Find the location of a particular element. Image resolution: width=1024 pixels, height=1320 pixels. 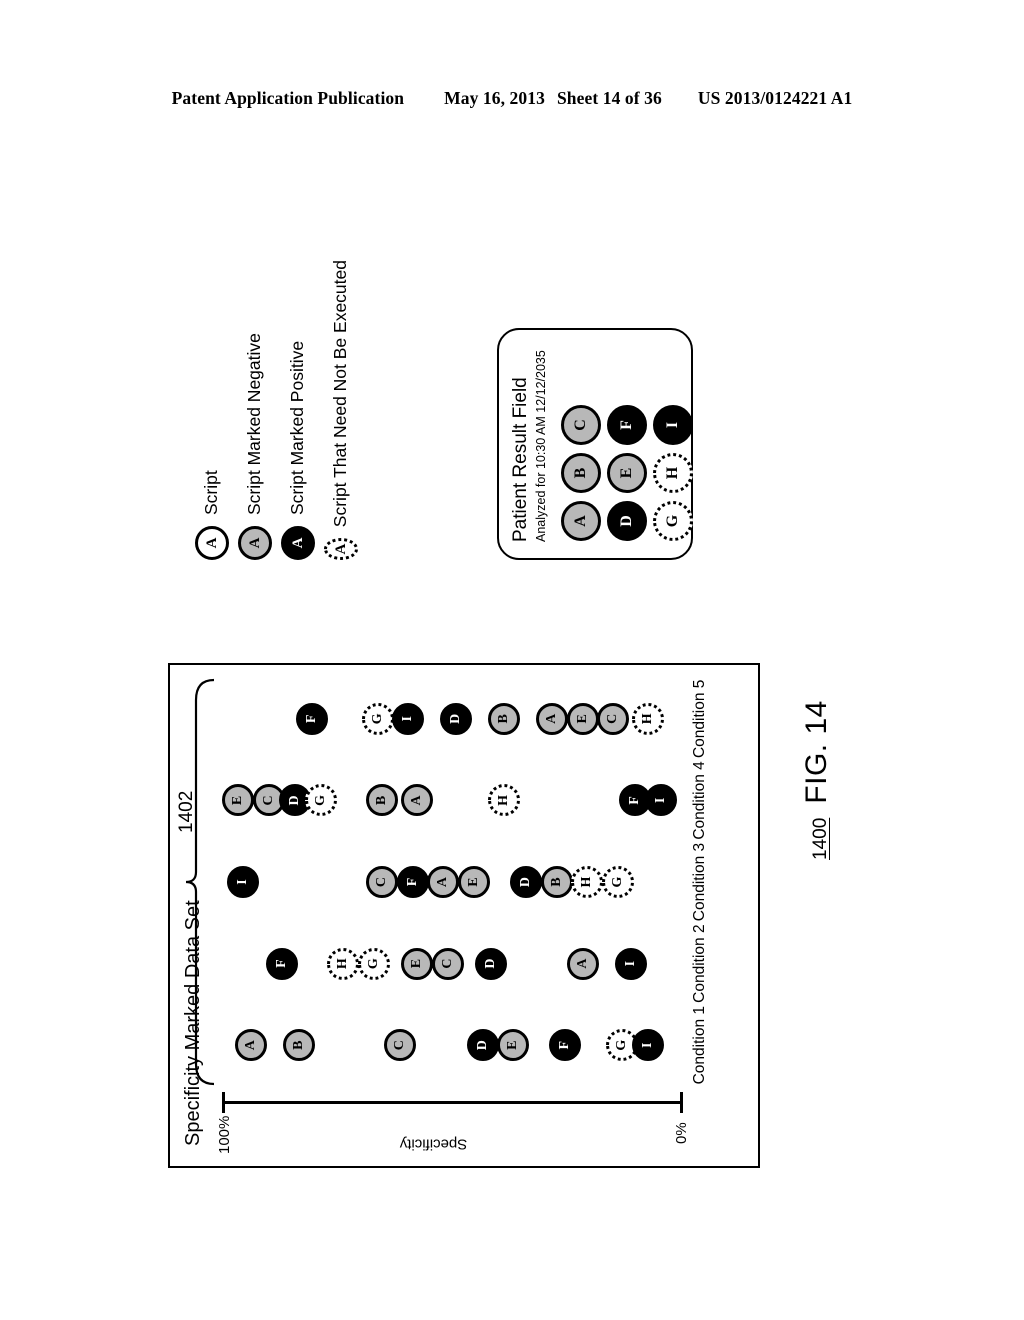

figure-label: FIG. 14 is located at coordinates (816, 752).